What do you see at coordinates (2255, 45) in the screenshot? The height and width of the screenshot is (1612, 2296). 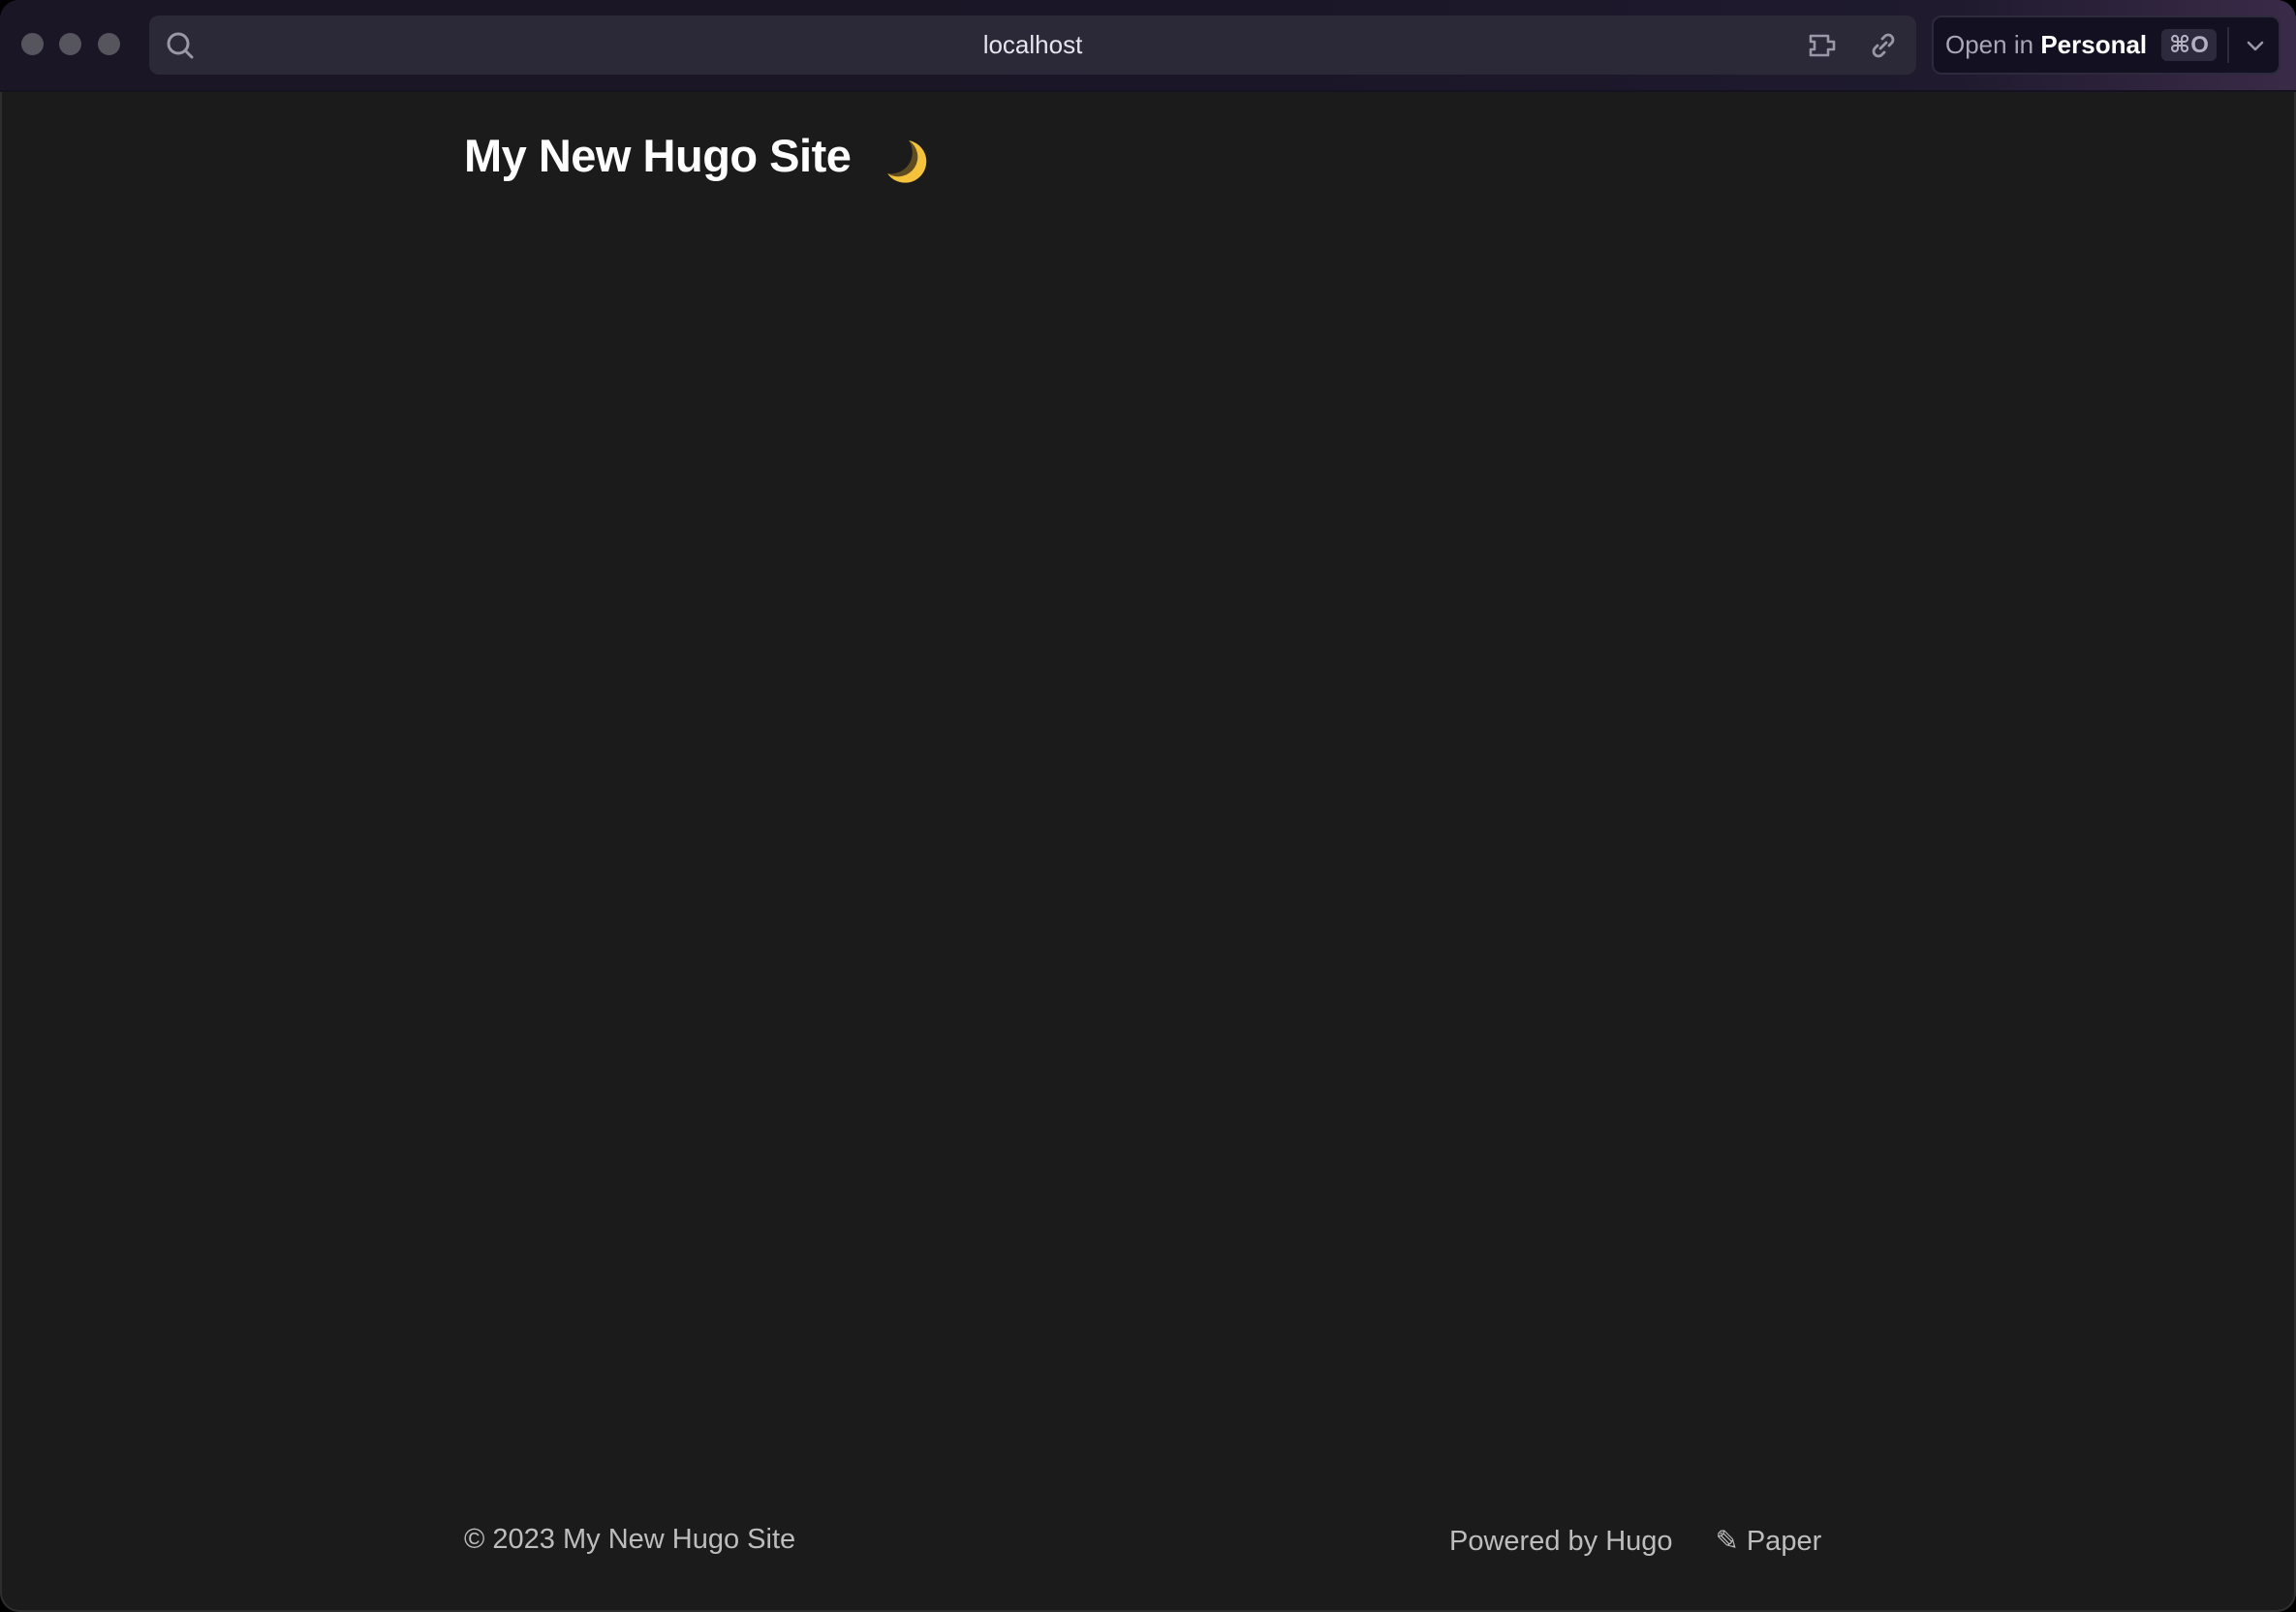 I see `chevron-down-icon` at bounding box center [2255, 45].